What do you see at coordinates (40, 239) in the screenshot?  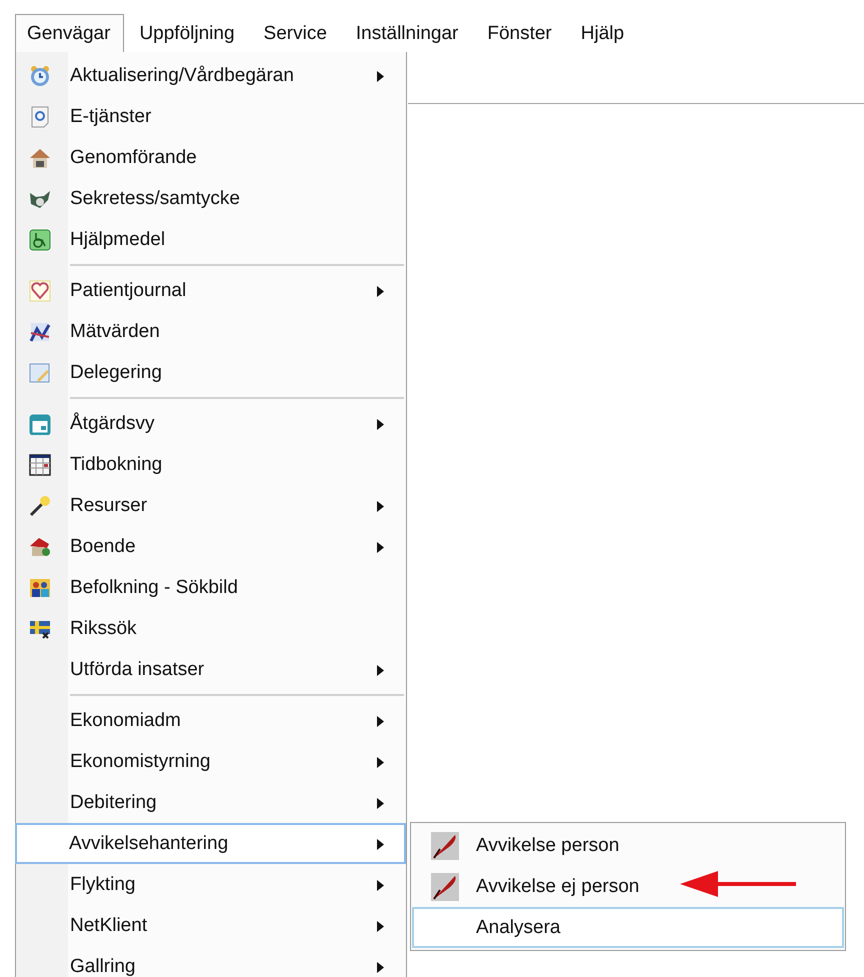 I see `wheelchair-icon` at bounding box center [40, 239].